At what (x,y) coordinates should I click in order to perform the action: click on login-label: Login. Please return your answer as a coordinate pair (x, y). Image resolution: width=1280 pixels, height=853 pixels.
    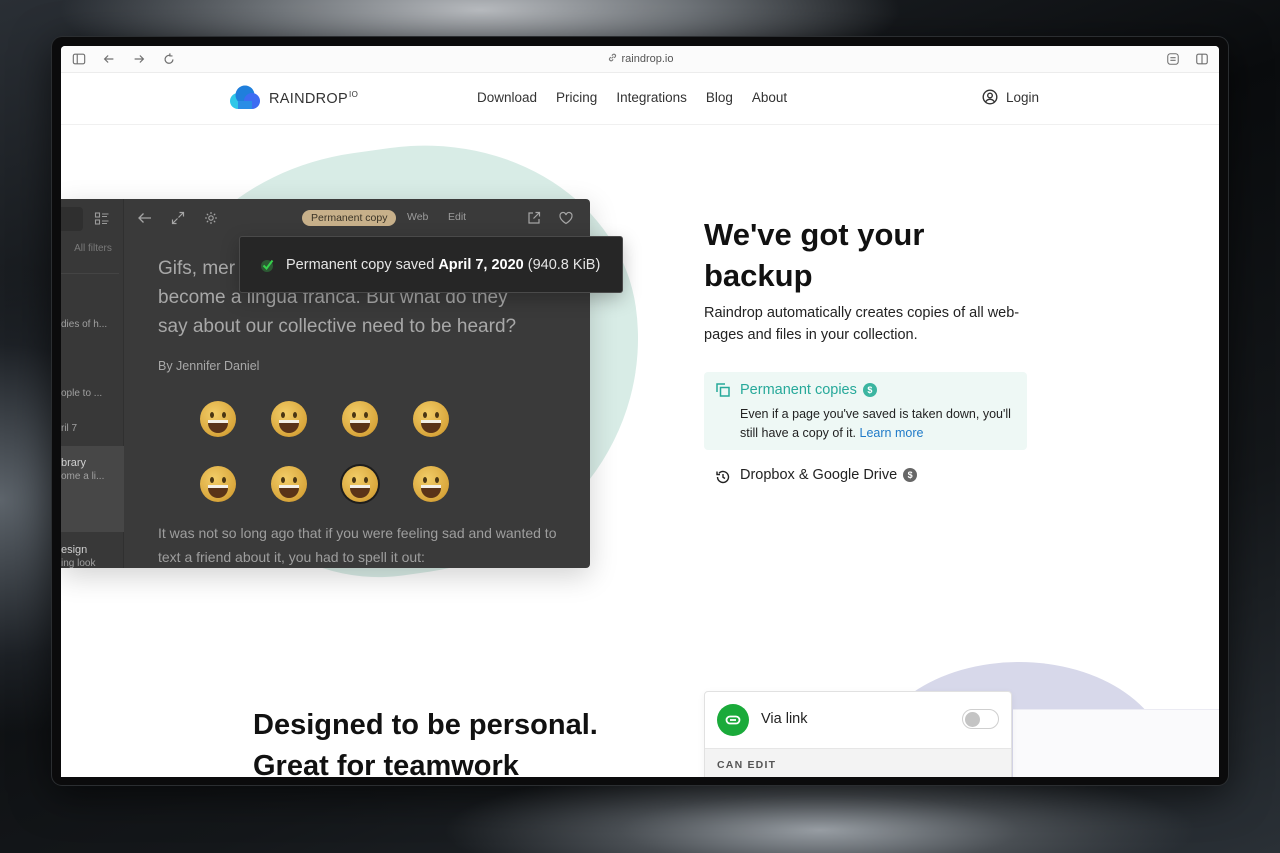
    Looking at the image, I should click on (1023, 97).